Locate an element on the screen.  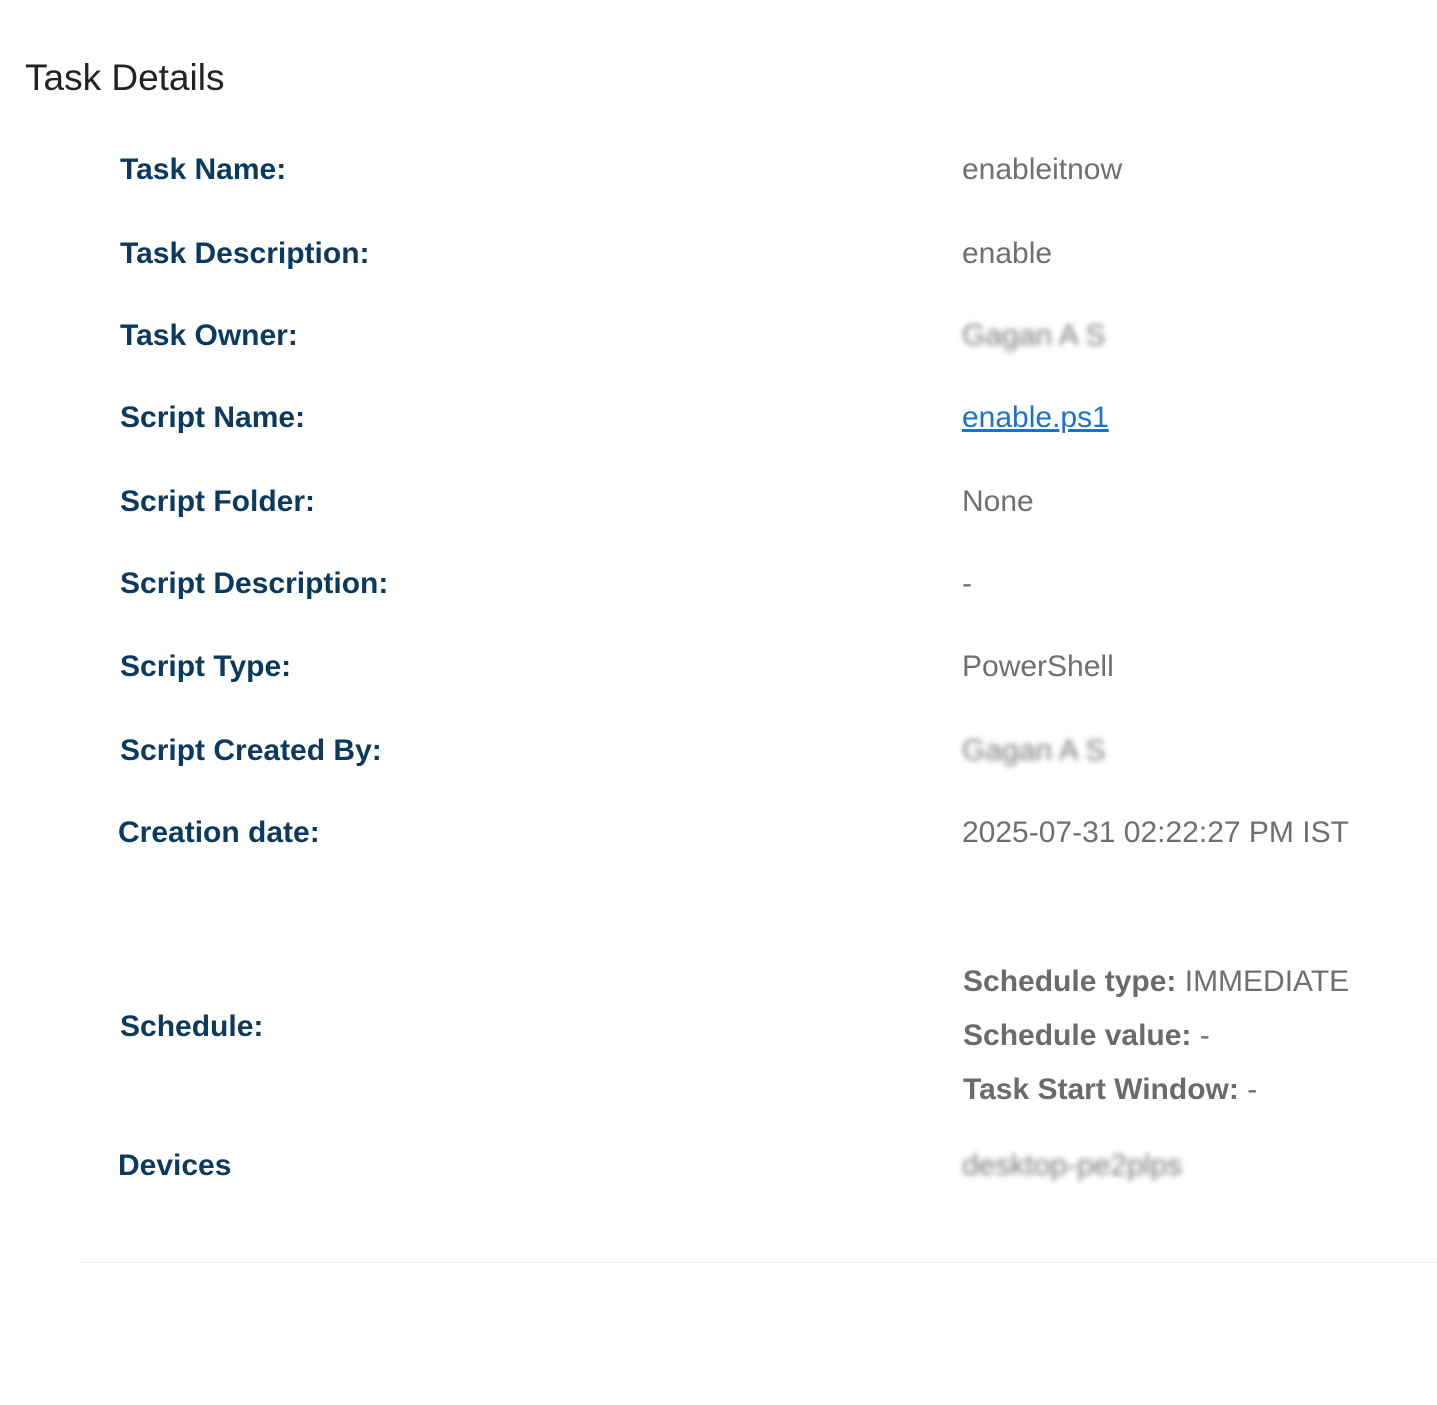
schedule-value-value: - is located at coordinates (1204, 1035).